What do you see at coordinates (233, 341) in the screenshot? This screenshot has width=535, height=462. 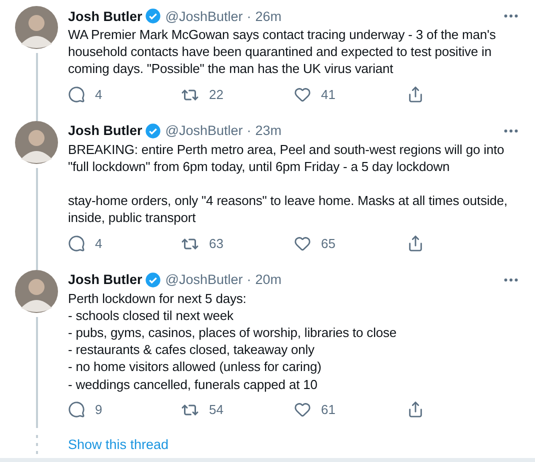 I see `tweet-text: Perth lockdown for next 5 days: - schools closed til next week - pubs, gyms, casinos, places of worship, libraries to close - restaurants & cafes closed, takeaway only - no home visitors allowed (unless for caring) - weddings cancelled, funerals capped at 10` at bounding box center [233, 341].